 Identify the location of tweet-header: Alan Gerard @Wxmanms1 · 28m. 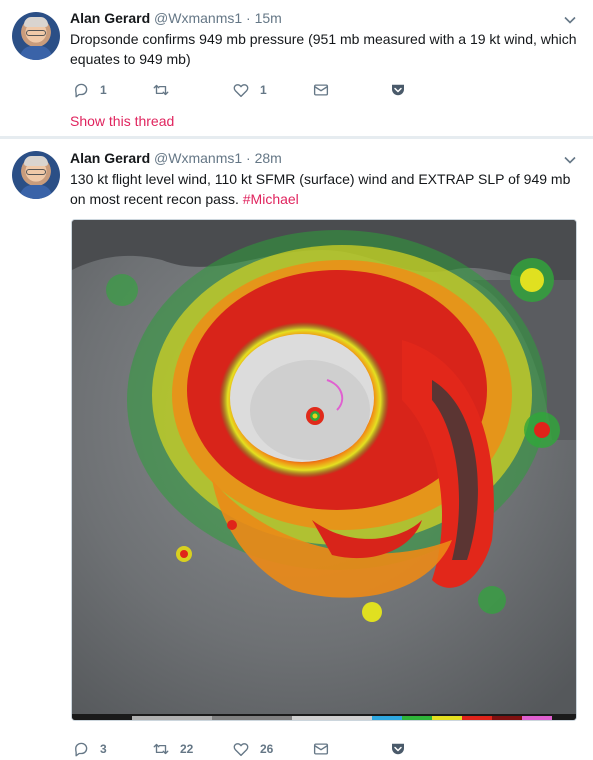
(176, 158).